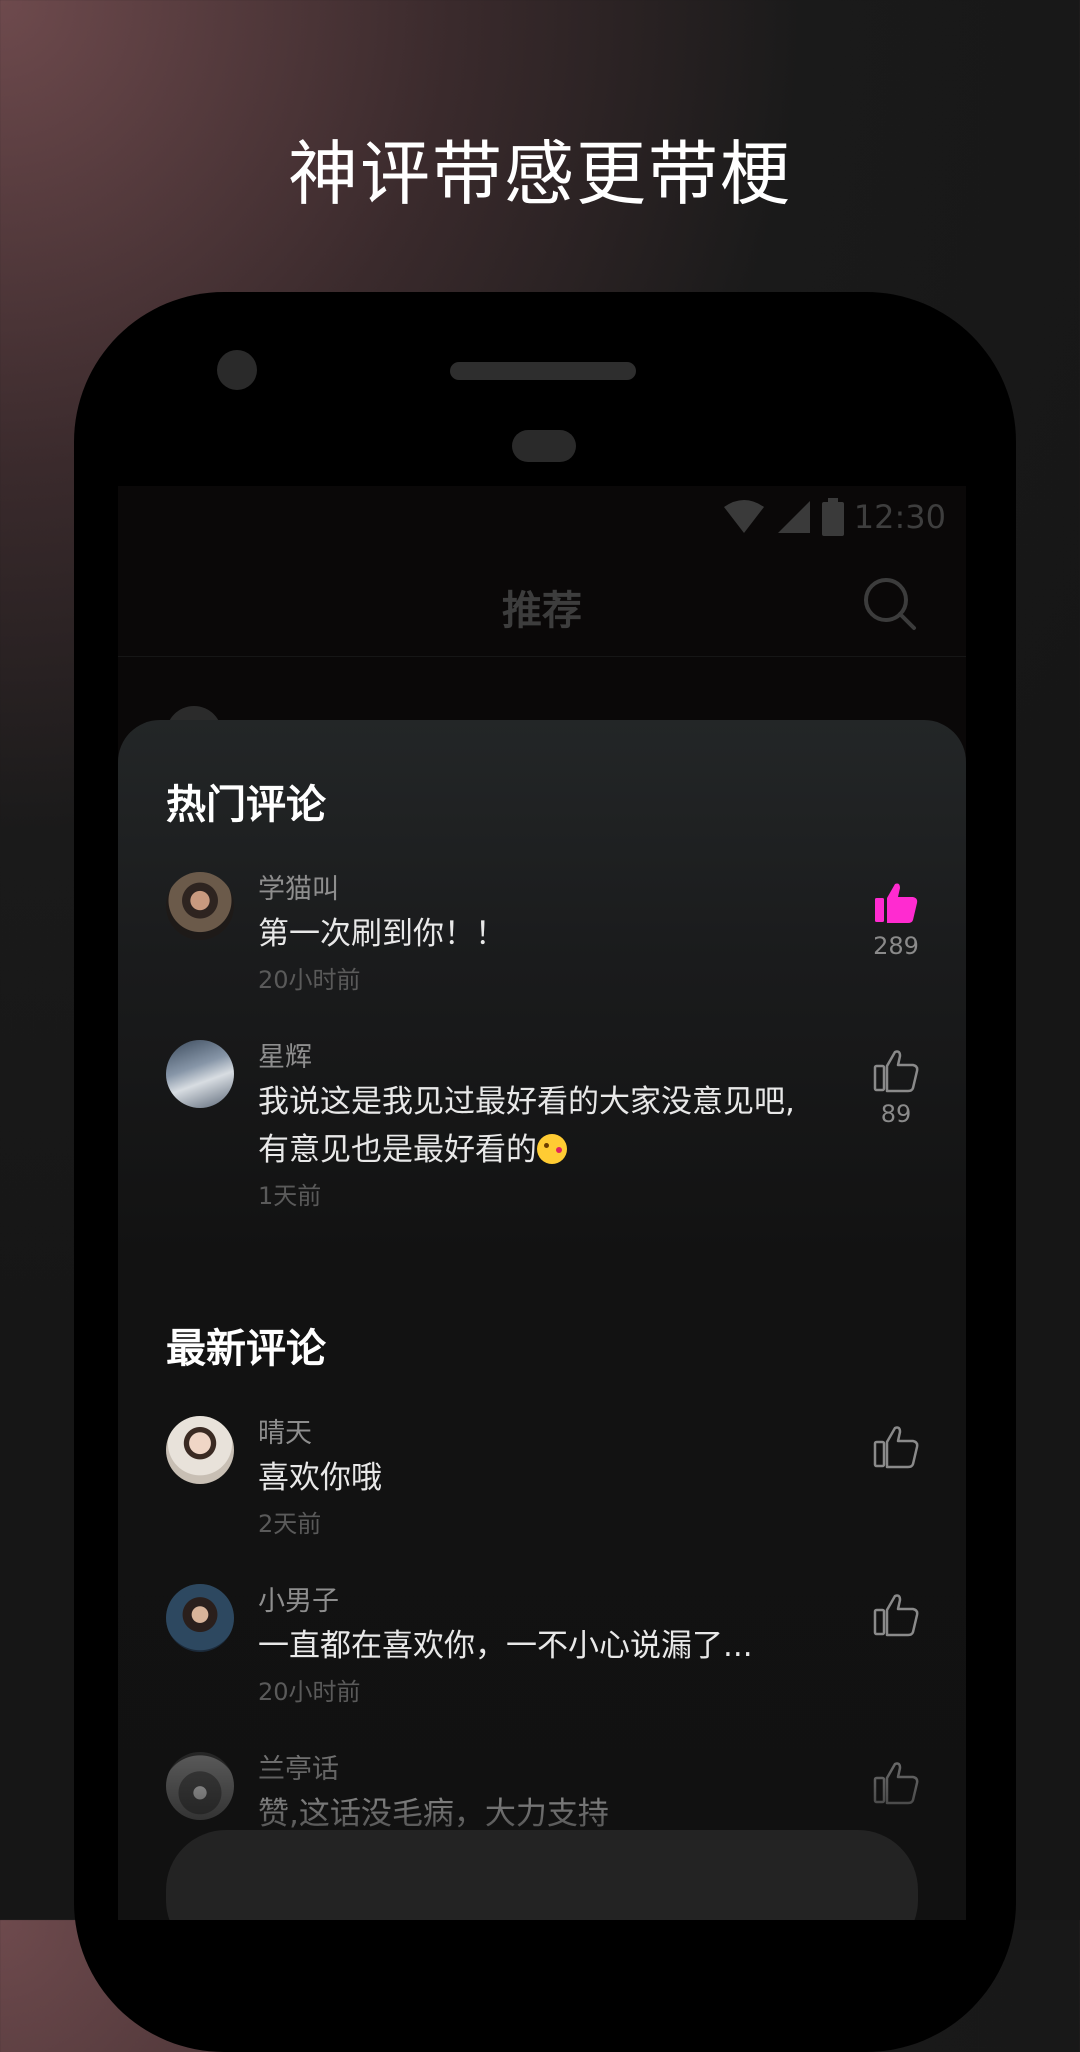 The image size is (1080, 2052). I want to click on comment-time: 1天前, so click(290, 1196).